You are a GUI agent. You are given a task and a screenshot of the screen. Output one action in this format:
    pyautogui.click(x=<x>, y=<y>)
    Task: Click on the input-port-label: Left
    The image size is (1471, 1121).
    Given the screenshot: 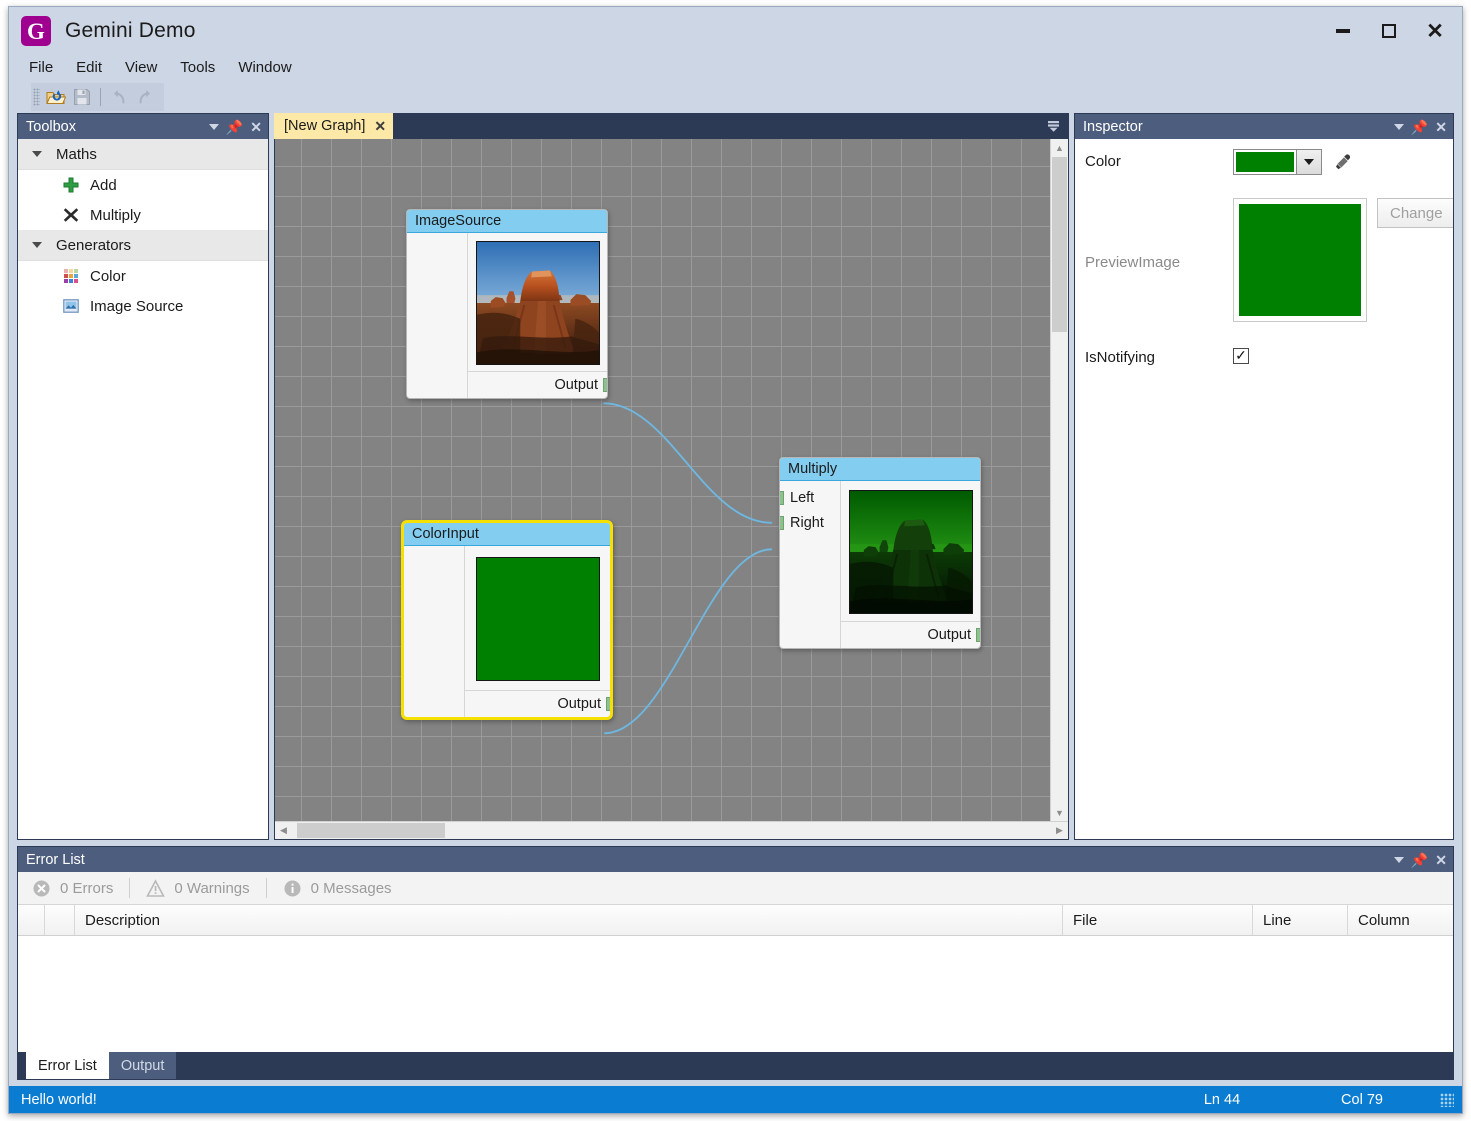 What is the action you would take?
    pyautogui.click(x=802, y=497)
    